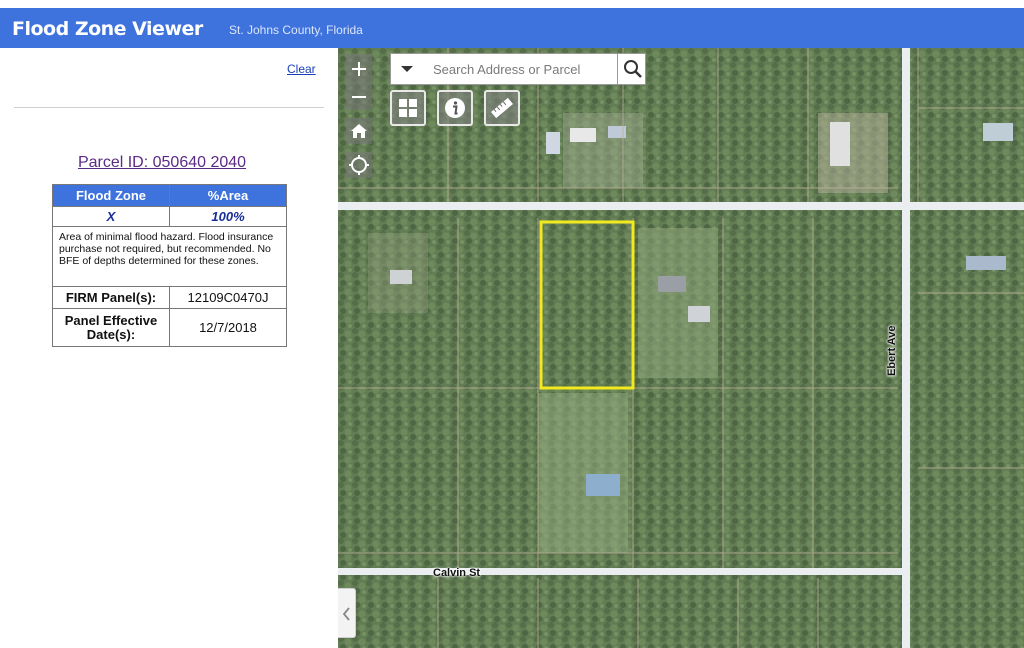 The height and width of the screenshot is (648, 1024). I want to click on search-input, so click(520, 69).